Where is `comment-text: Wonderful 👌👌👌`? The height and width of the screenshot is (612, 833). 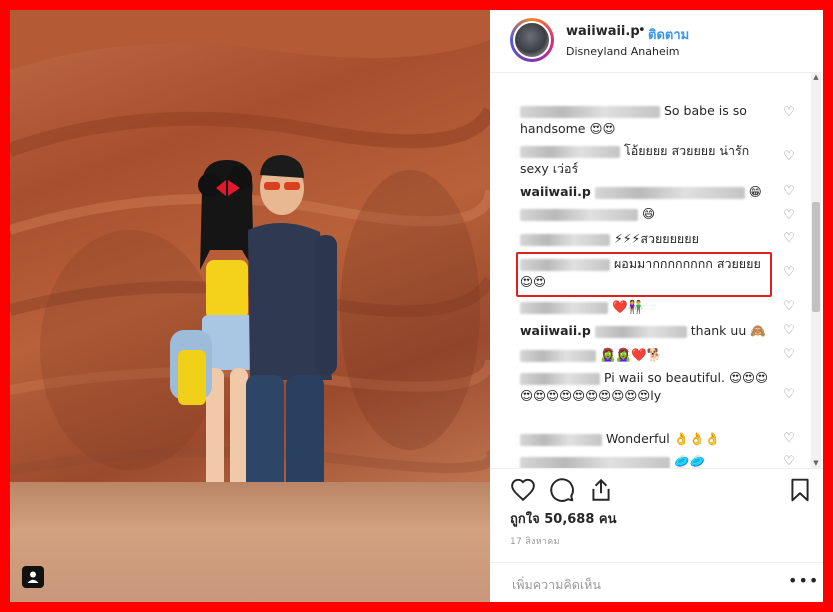 comment-text: Wonderful 👌👌👌 is located at coordinates (663, 438).